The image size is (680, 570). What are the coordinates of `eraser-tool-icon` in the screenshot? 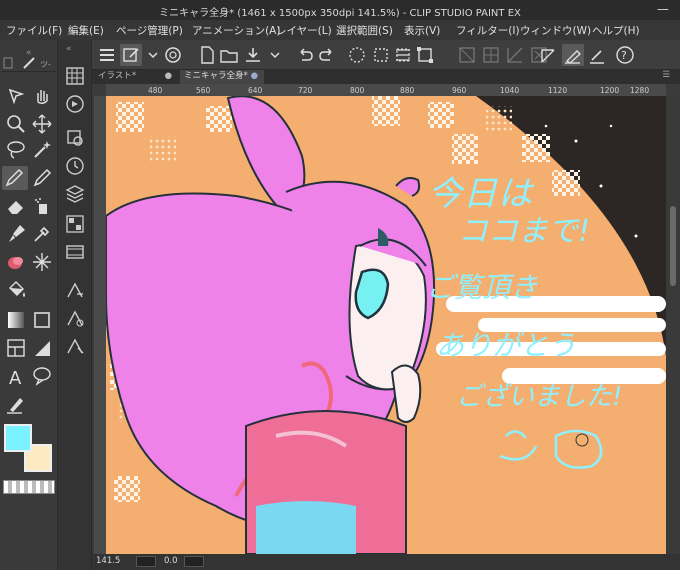 It's located at (16, 206).